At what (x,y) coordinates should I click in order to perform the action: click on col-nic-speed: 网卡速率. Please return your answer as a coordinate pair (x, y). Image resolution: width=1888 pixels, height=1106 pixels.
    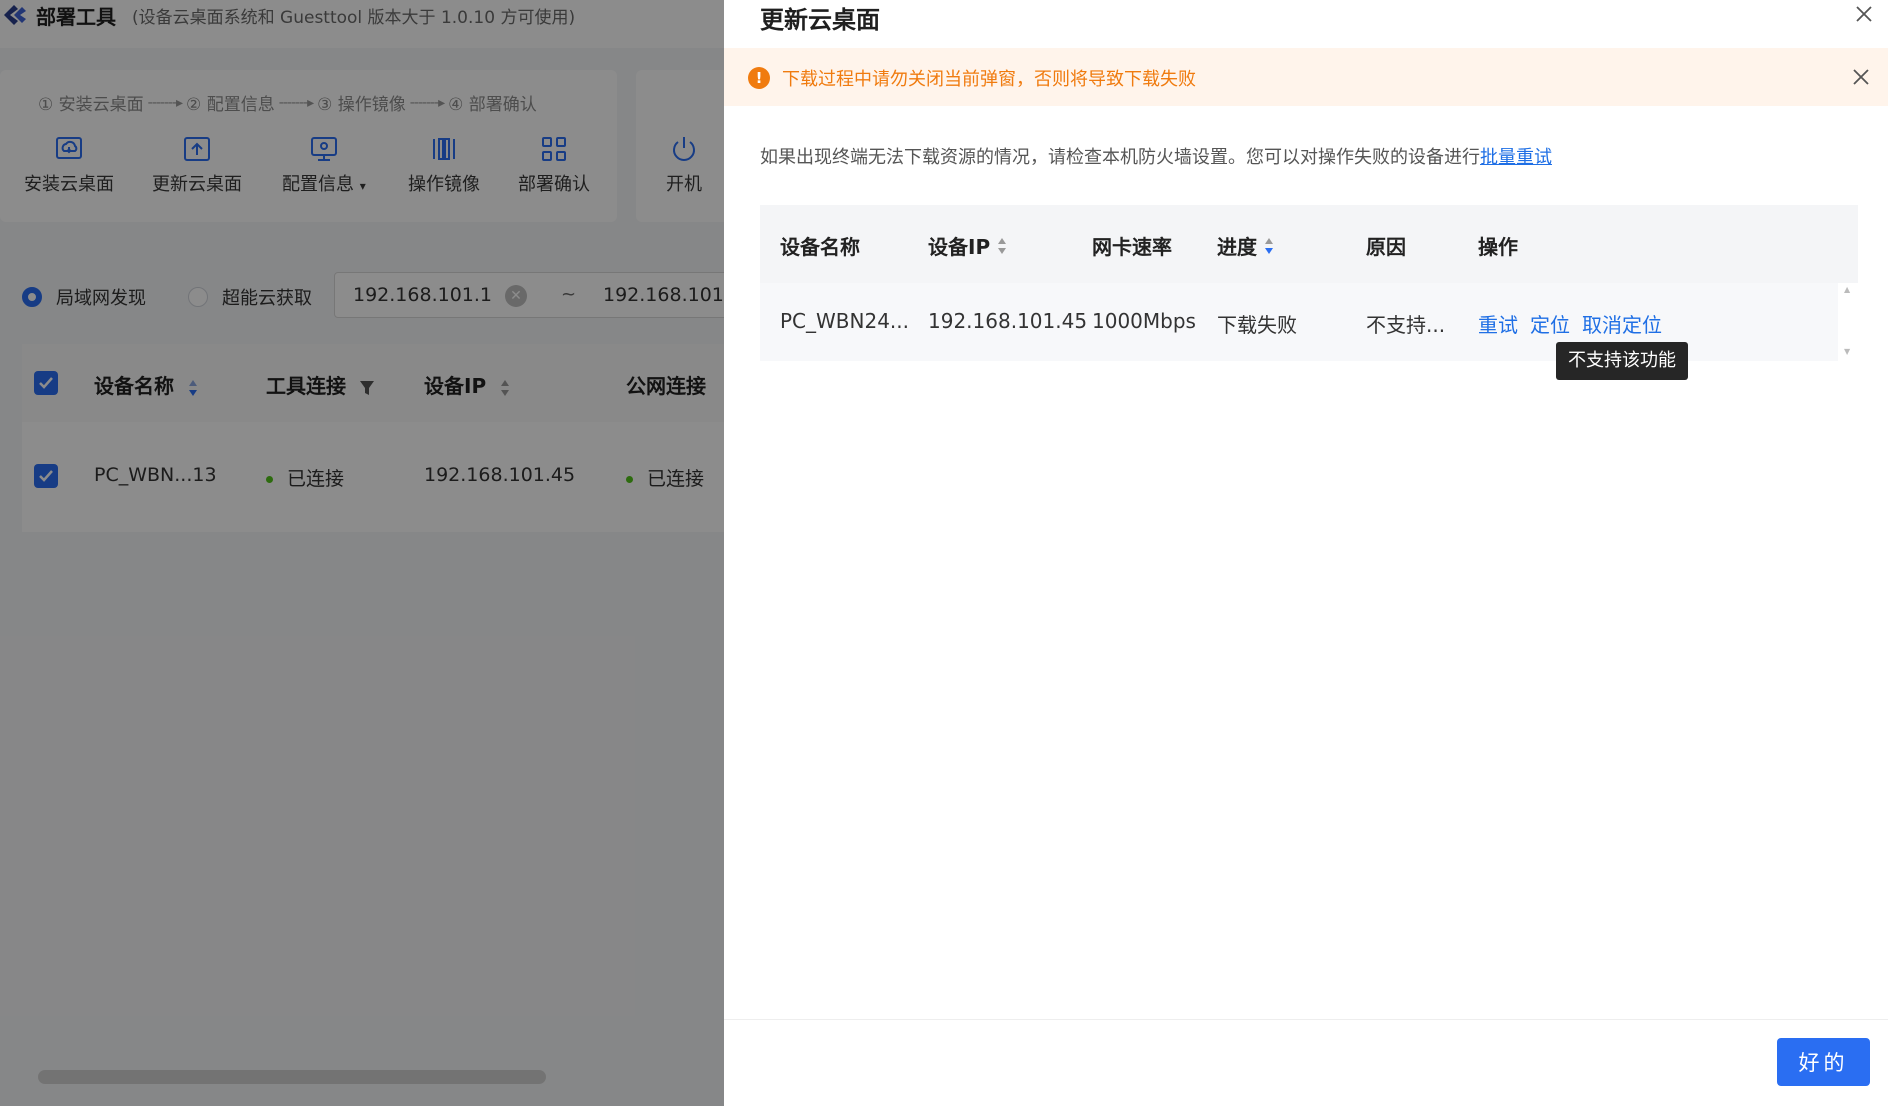
    Looking at the image, I should click on (1132, 247).